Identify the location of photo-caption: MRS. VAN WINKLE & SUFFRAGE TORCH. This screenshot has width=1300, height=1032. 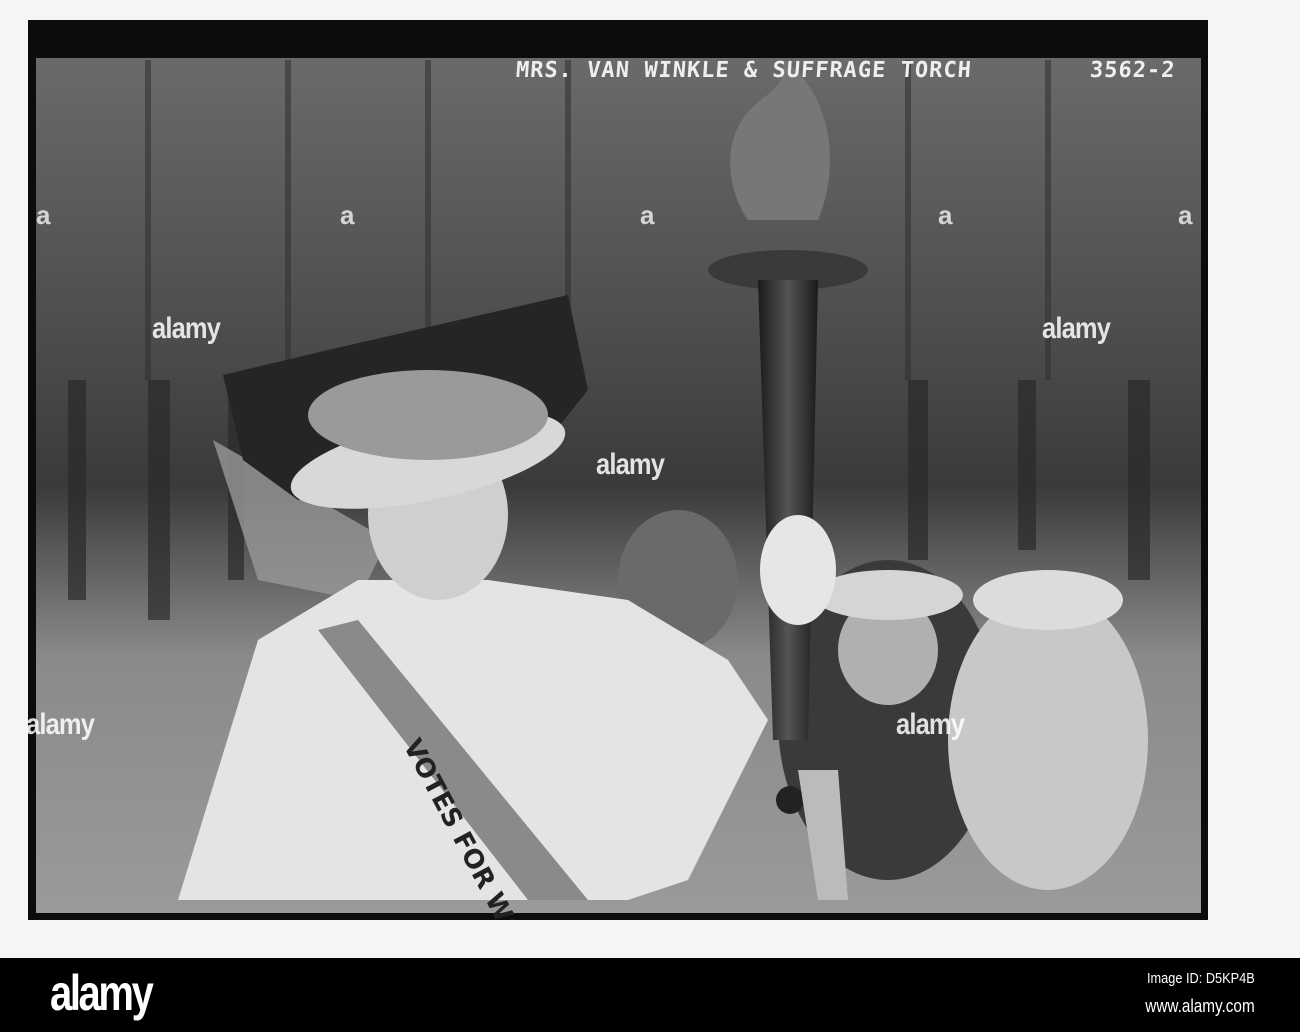
(744, 70).